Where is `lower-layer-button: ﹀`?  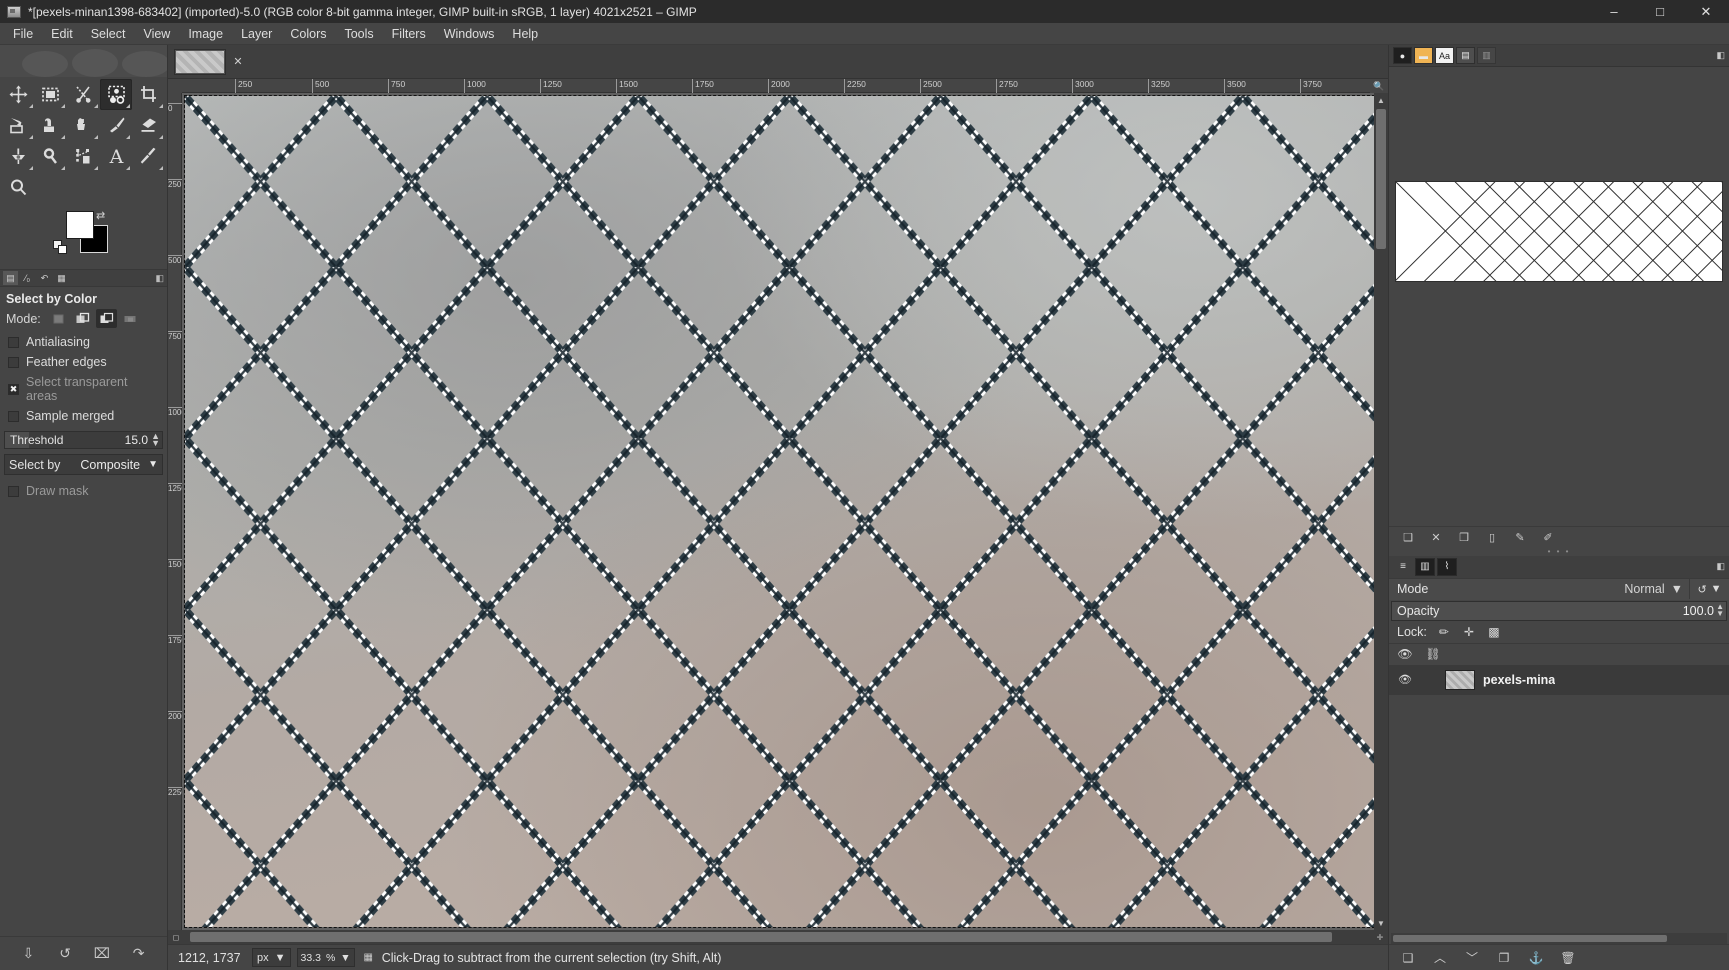
lower-layer-button: ﹀ is located at coordinates (1472, 958).